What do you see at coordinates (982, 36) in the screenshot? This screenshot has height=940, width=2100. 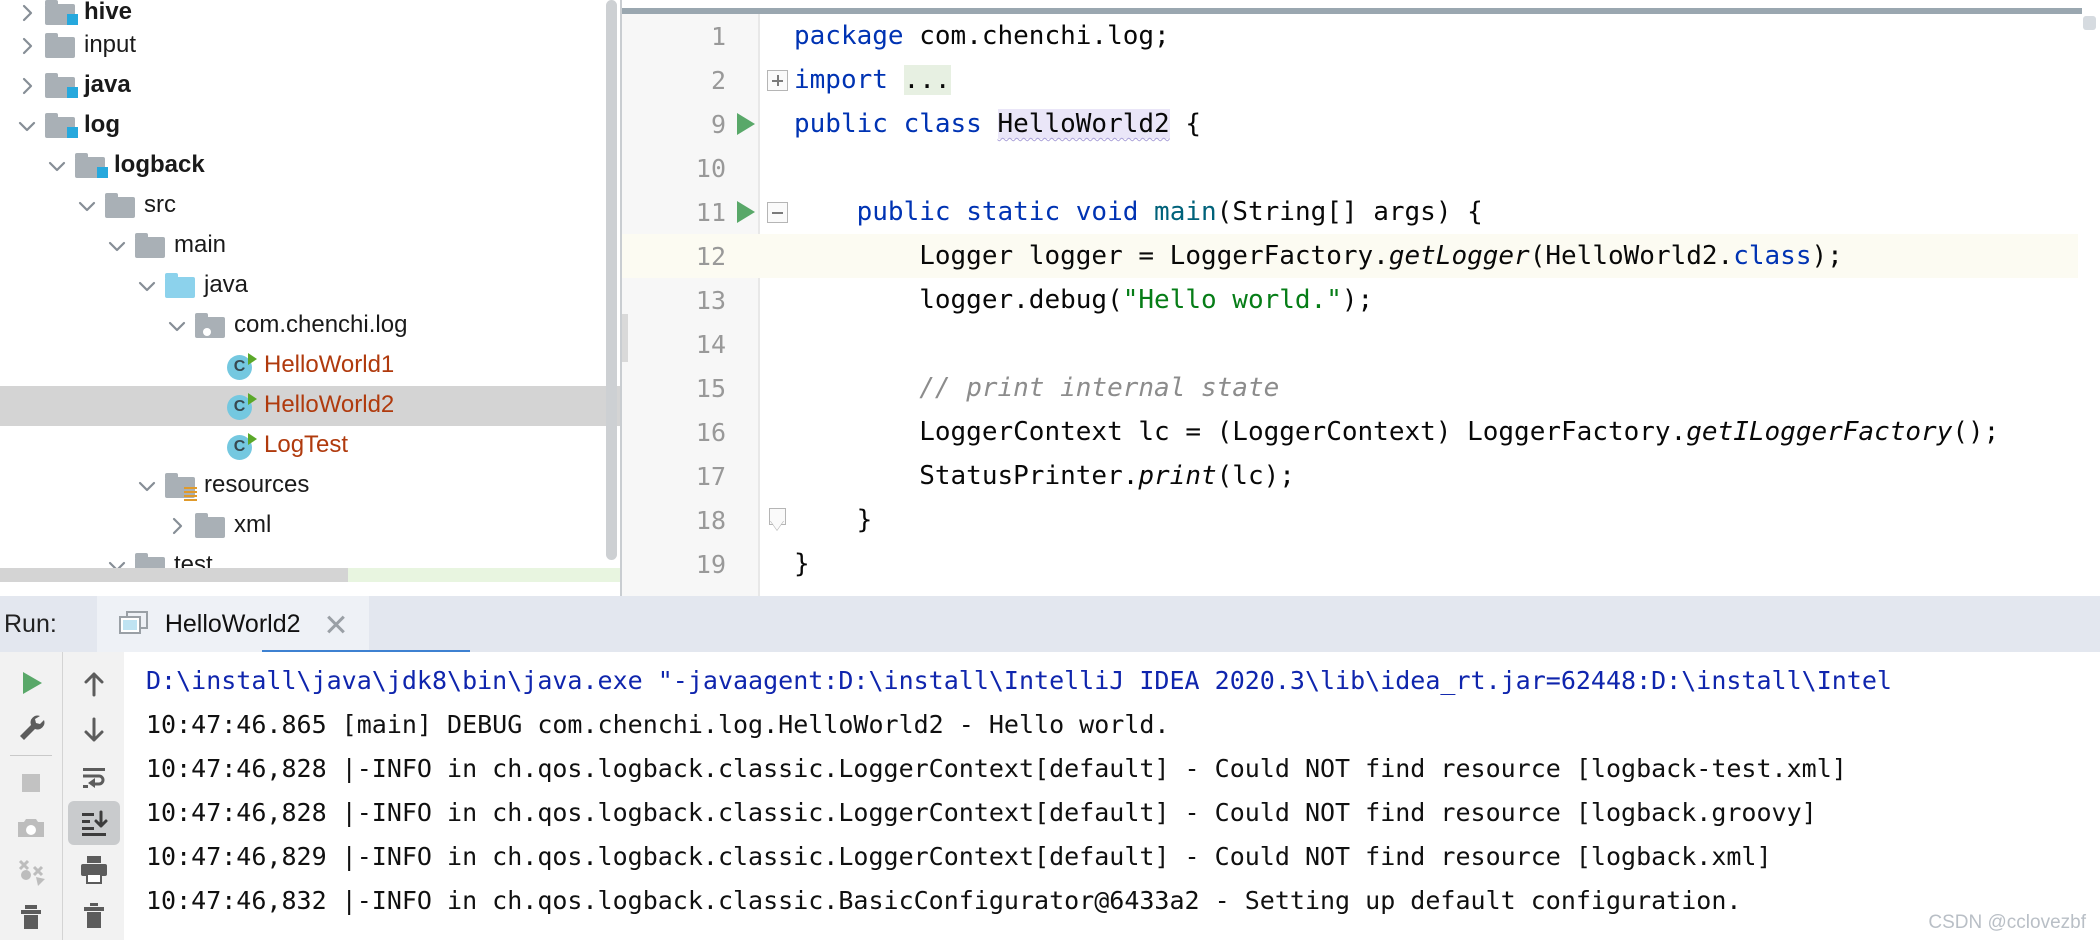 I see `code-text: package com.chenchi.log;` at bounding box center [982, 36].